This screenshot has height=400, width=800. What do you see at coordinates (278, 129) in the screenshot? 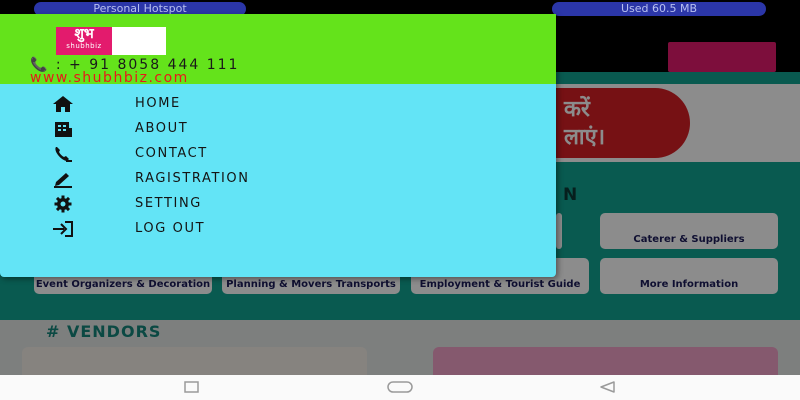
I see `menu-item-about: ABOUT` at bounding box center [278, 129].